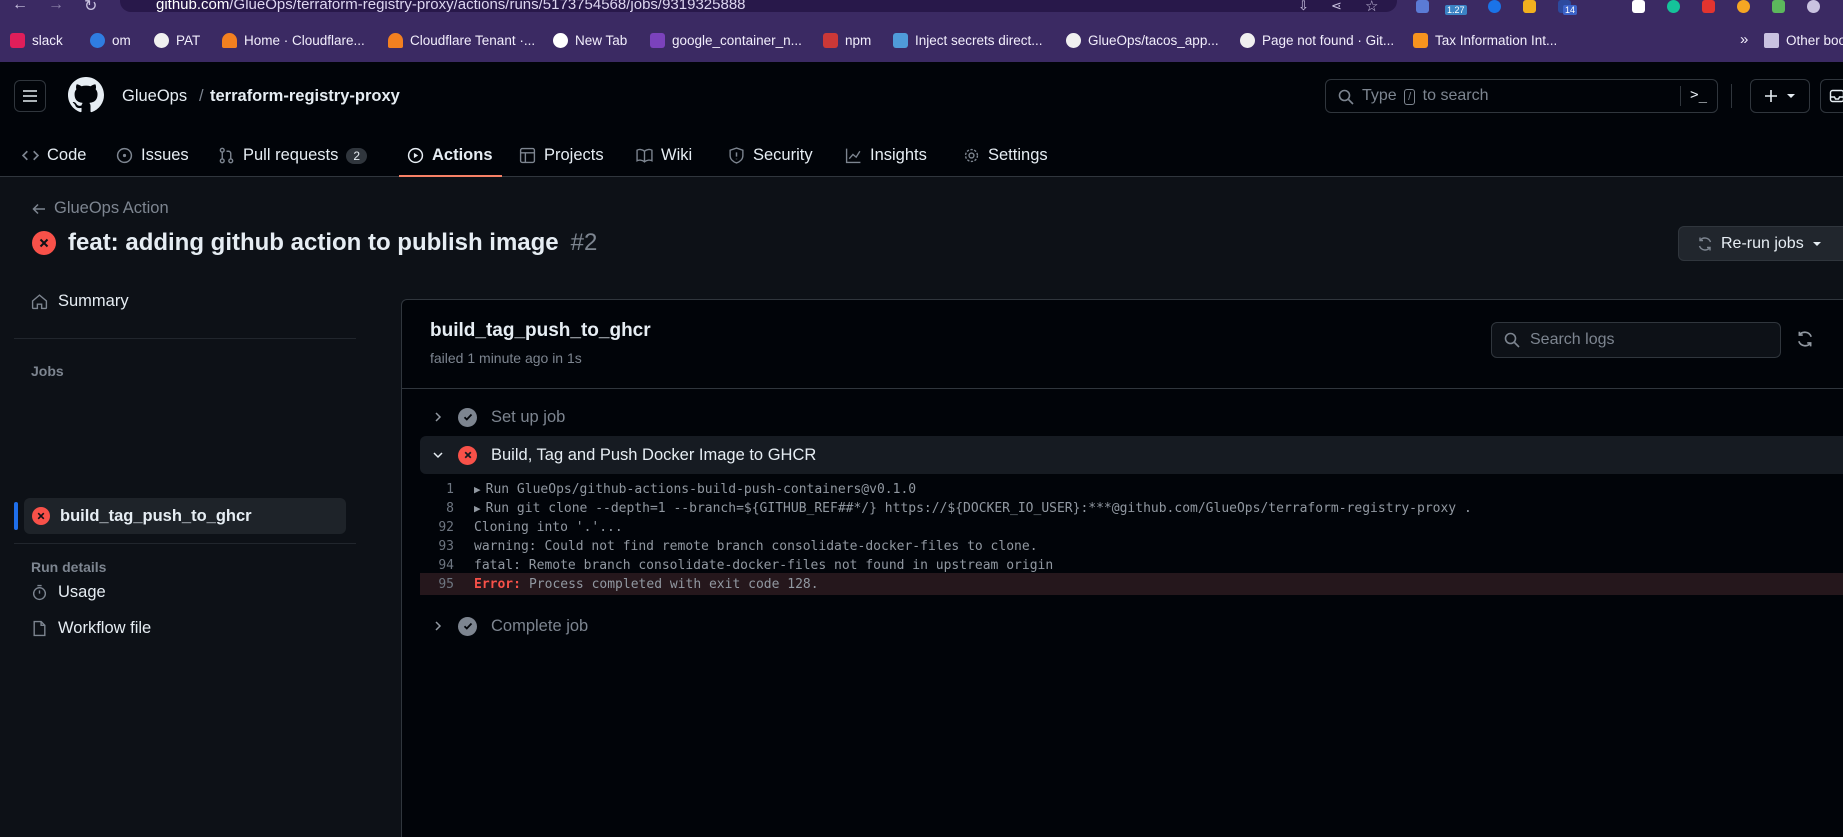 The height and width of the screenshot is (837, 1843). I want to click on sidebar-item-job: build_tag_push_to_ghcr, so click(185, 516).